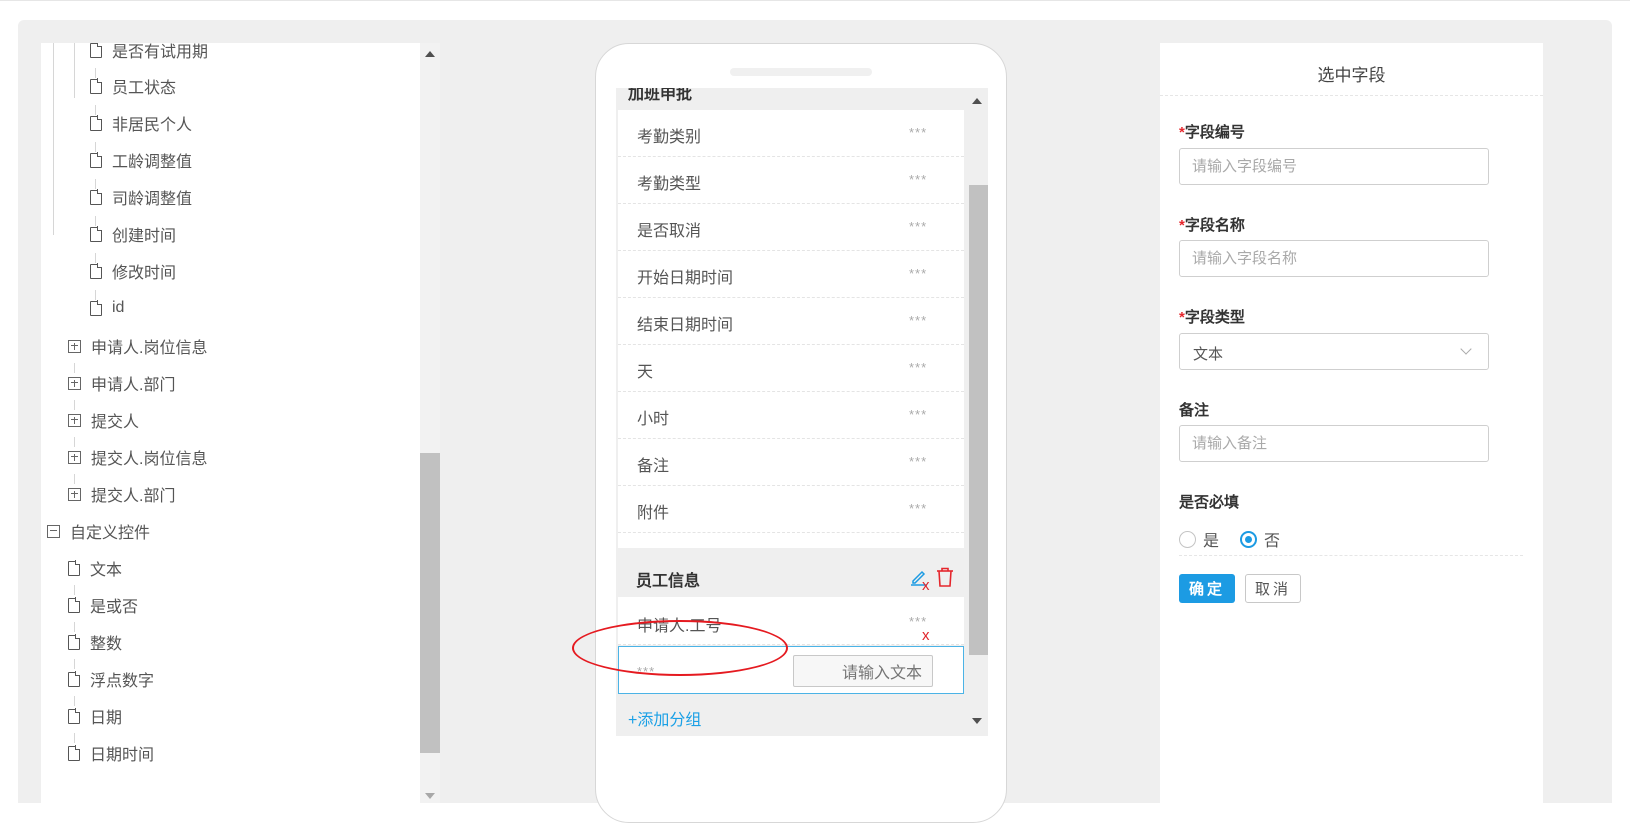  Describe the element at coordinates (791, 462) in the screenshot. I see `list-item: 备注 ***` at that location.